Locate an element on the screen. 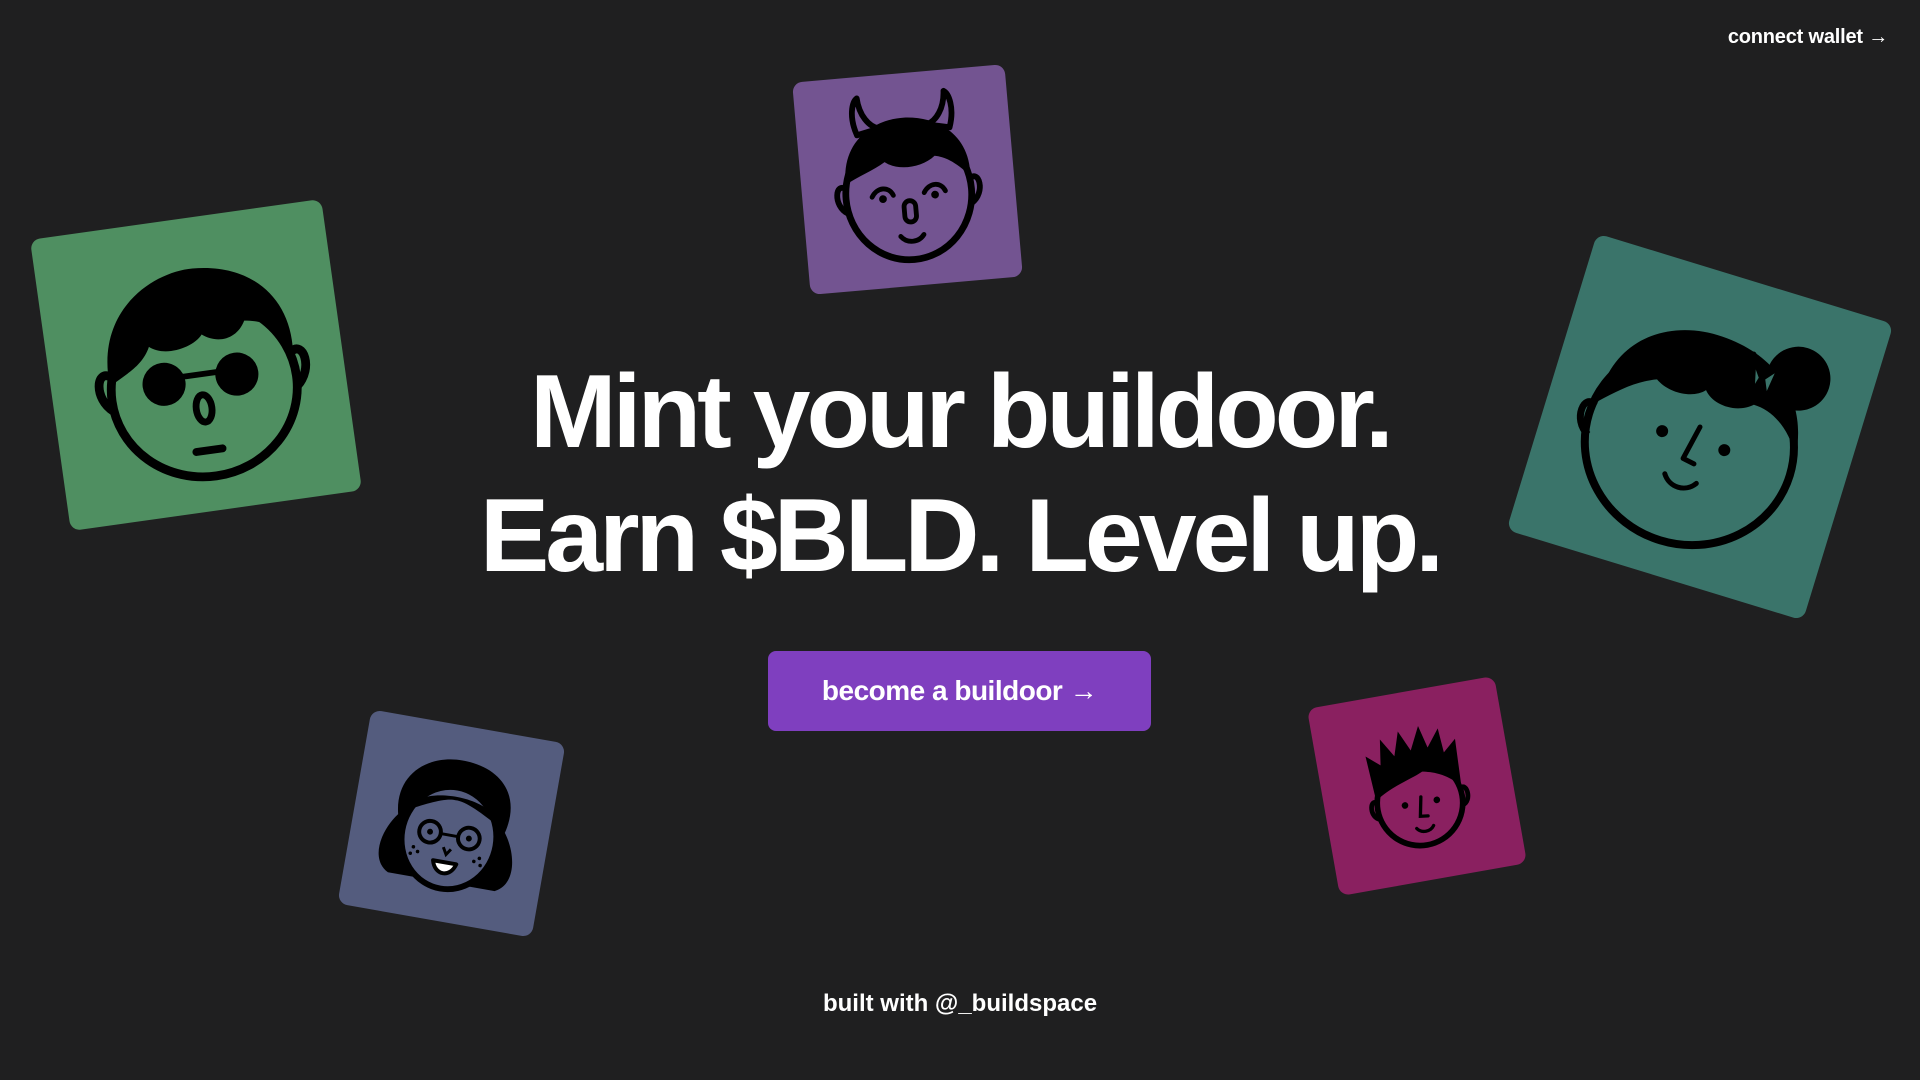 This screenshot has height=1080, width=1920. avatar-spiky-hair-icon is located at coordinates (1418, 787).